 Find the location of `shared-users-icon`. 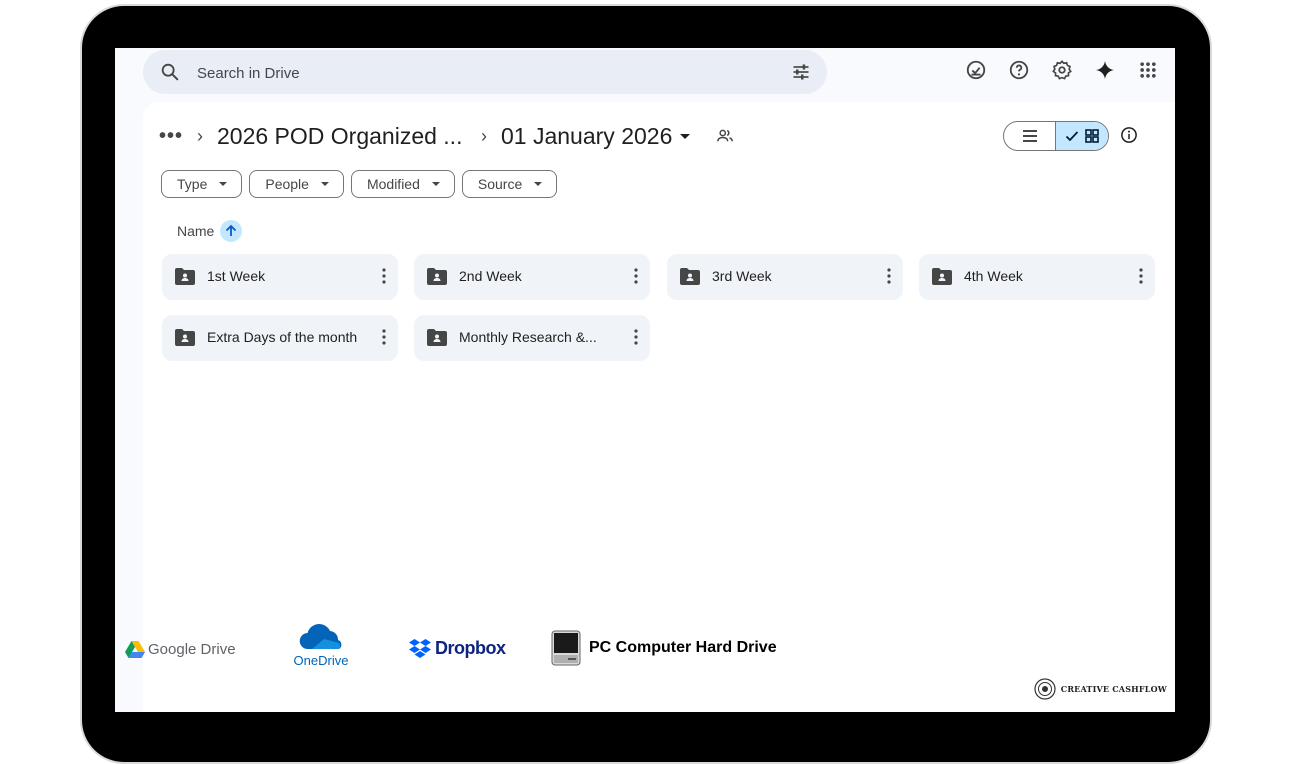

shared-users-icon is located at coordinates (725, 136).